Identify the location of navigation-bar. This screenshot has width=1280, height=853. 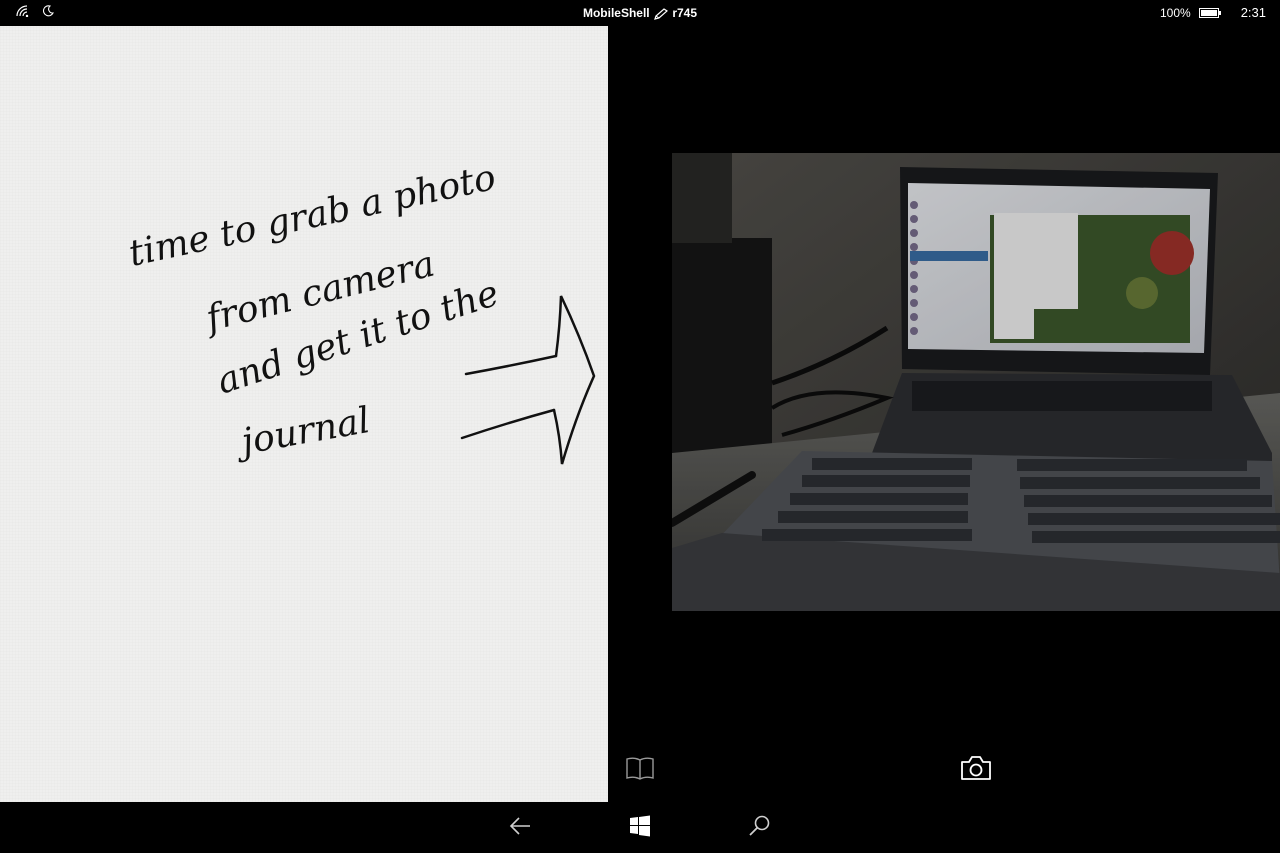
(640, 827).